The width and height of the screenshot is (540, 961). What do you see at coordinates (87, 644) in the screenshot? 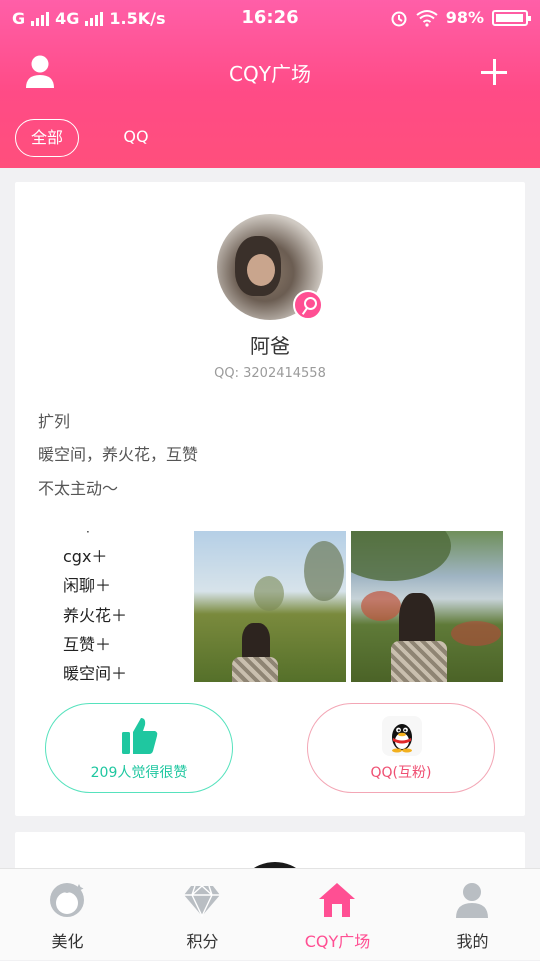
I see `photo-text-line: 互赞＋` at bounding box center [87, 644].